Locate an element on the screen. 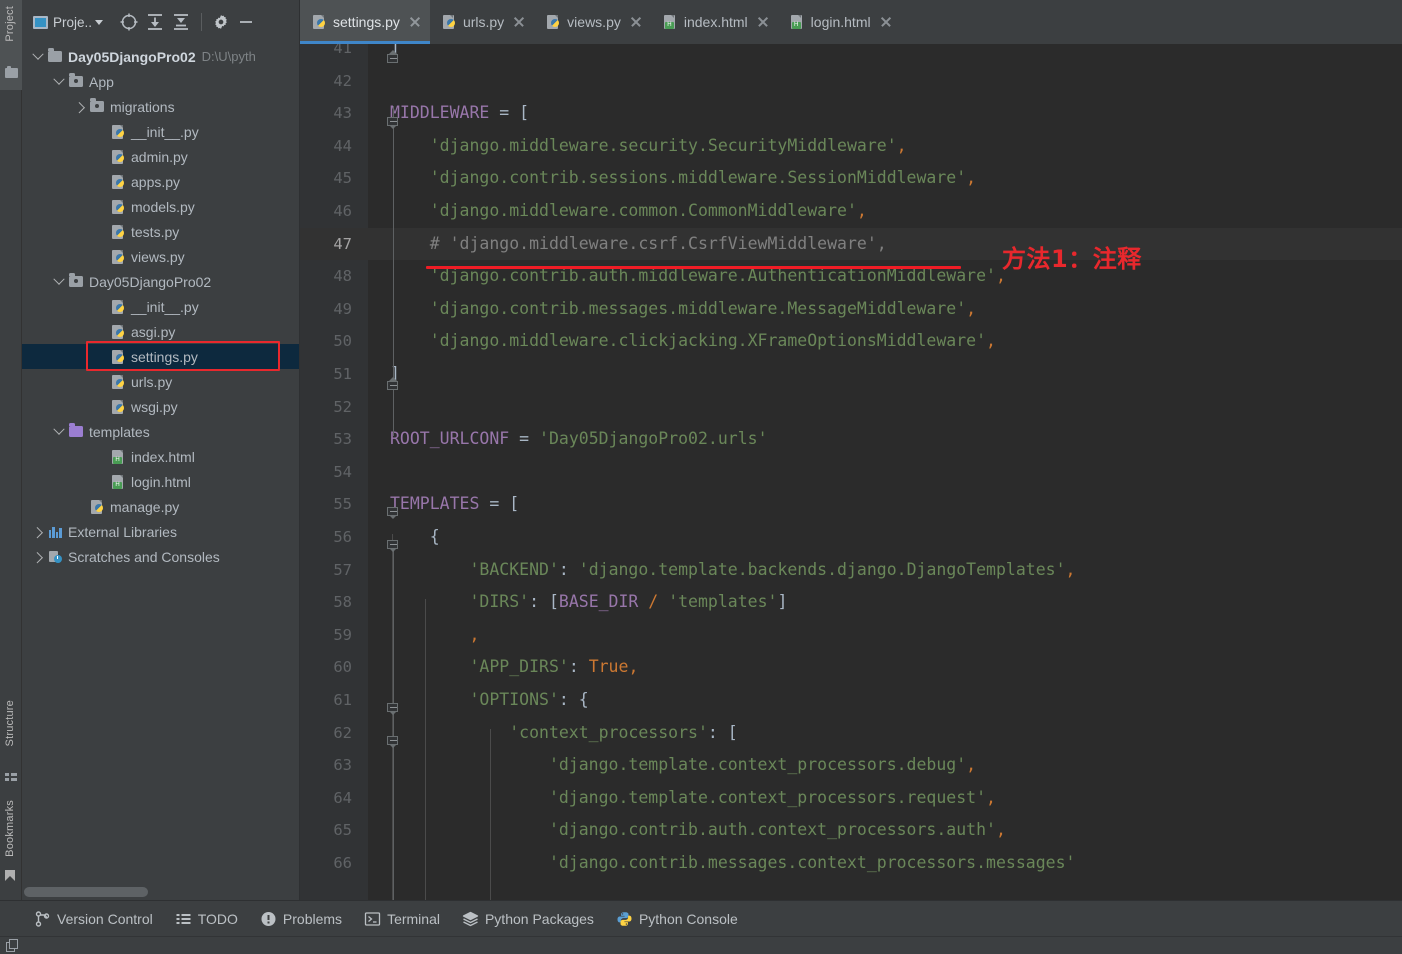 The width and height of the screenshot is (1402, 954). code-line-54: 54 is located at coordinates (851, 472).